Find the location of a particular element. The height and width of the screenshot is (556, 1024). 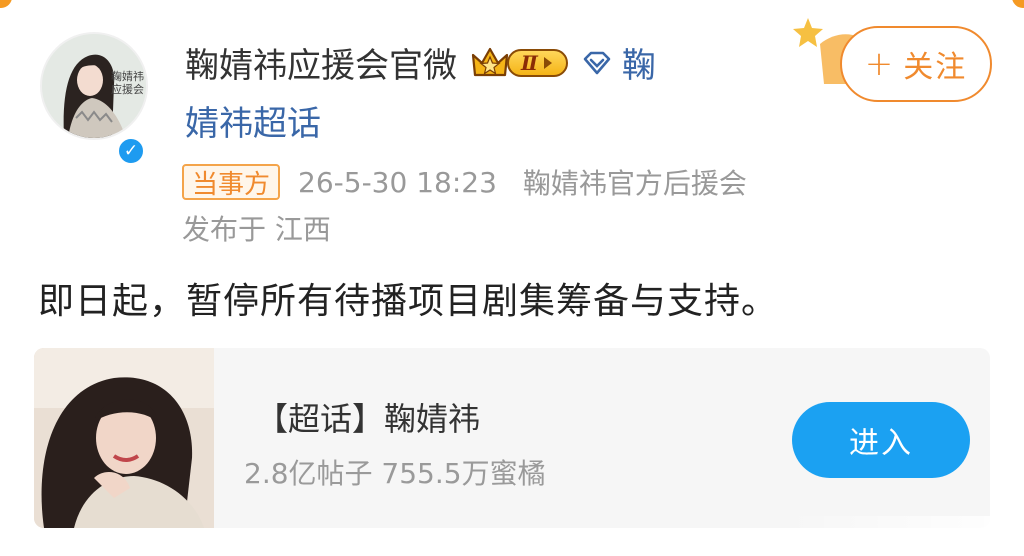

plus-icon: + is located at coordinates (880, 64).